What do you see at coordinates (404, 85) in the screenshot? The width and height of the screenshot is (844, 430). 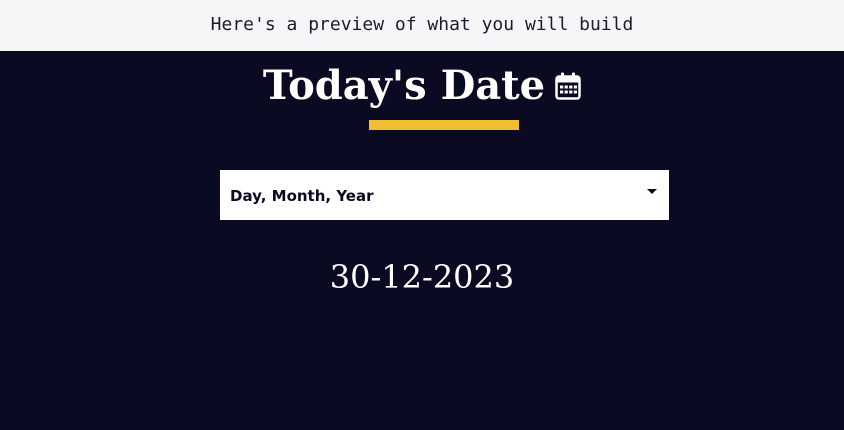 I see `page-title: Today's Date` at bounding box center [404, 85].